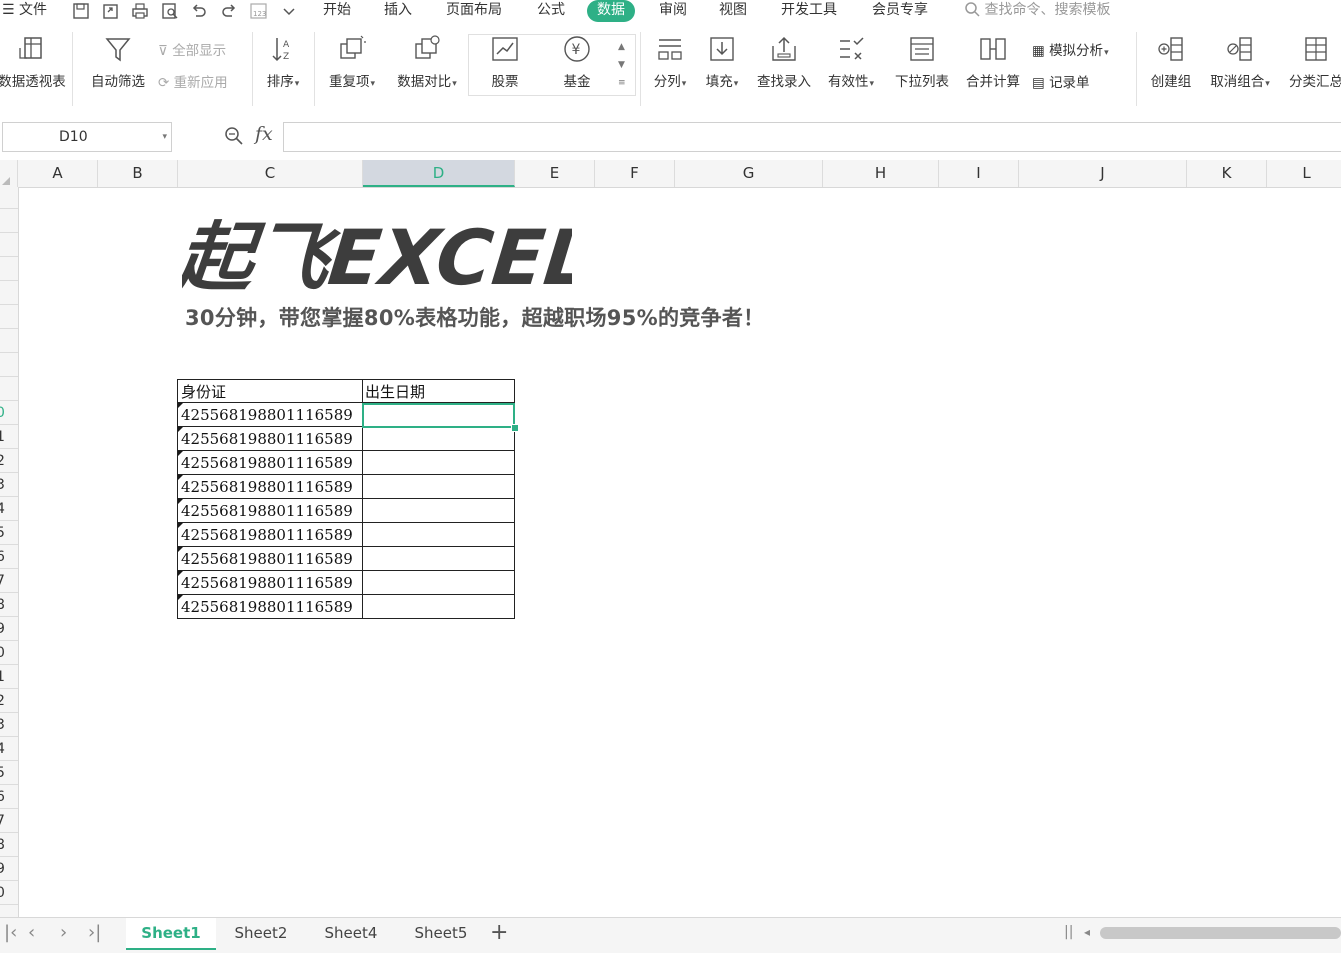  Describe the element at coordinates (438, 391) in the screenshot. I see `table-header-birthdate: 出生日期` at that location.